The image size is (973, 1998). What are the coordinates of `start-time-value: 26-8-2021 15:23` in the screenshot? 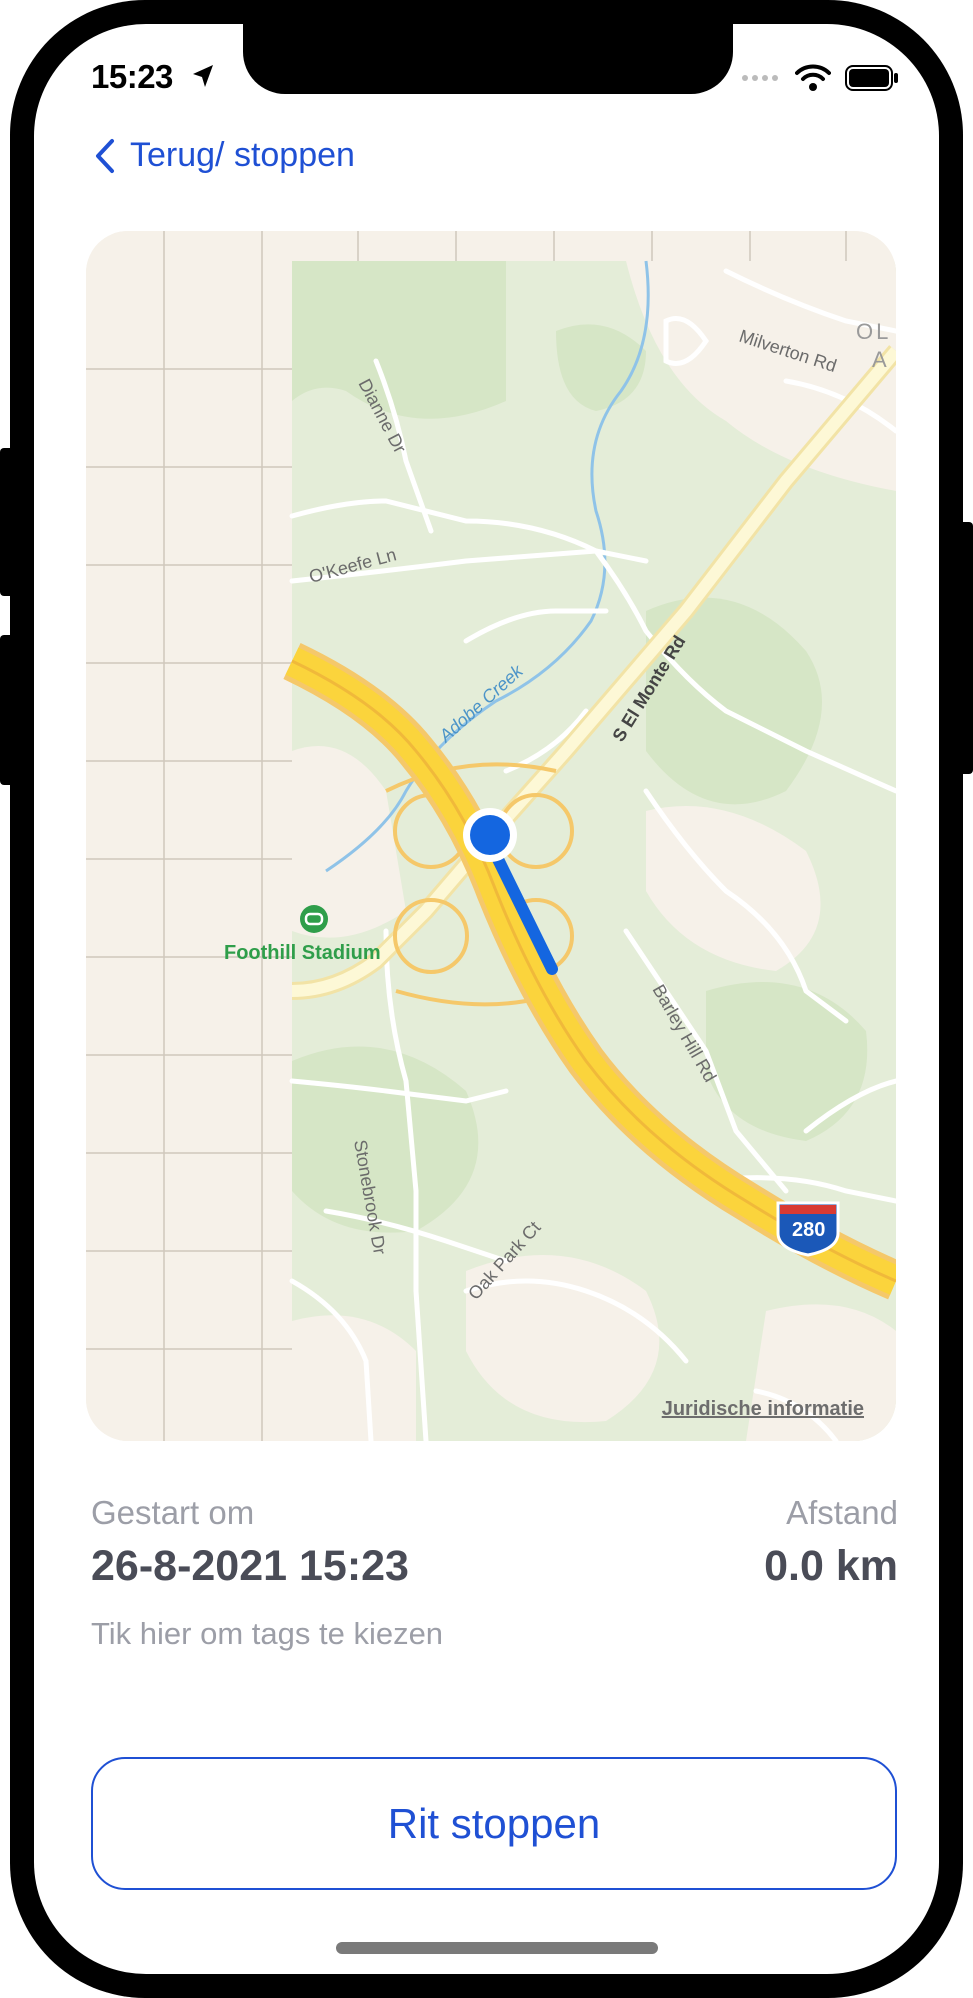 It's located at (250, 1566).